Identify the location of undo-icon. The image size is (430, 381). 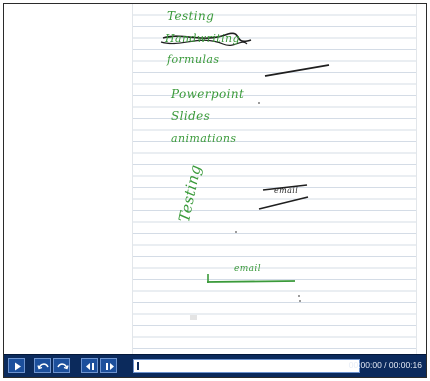
(43, 366).